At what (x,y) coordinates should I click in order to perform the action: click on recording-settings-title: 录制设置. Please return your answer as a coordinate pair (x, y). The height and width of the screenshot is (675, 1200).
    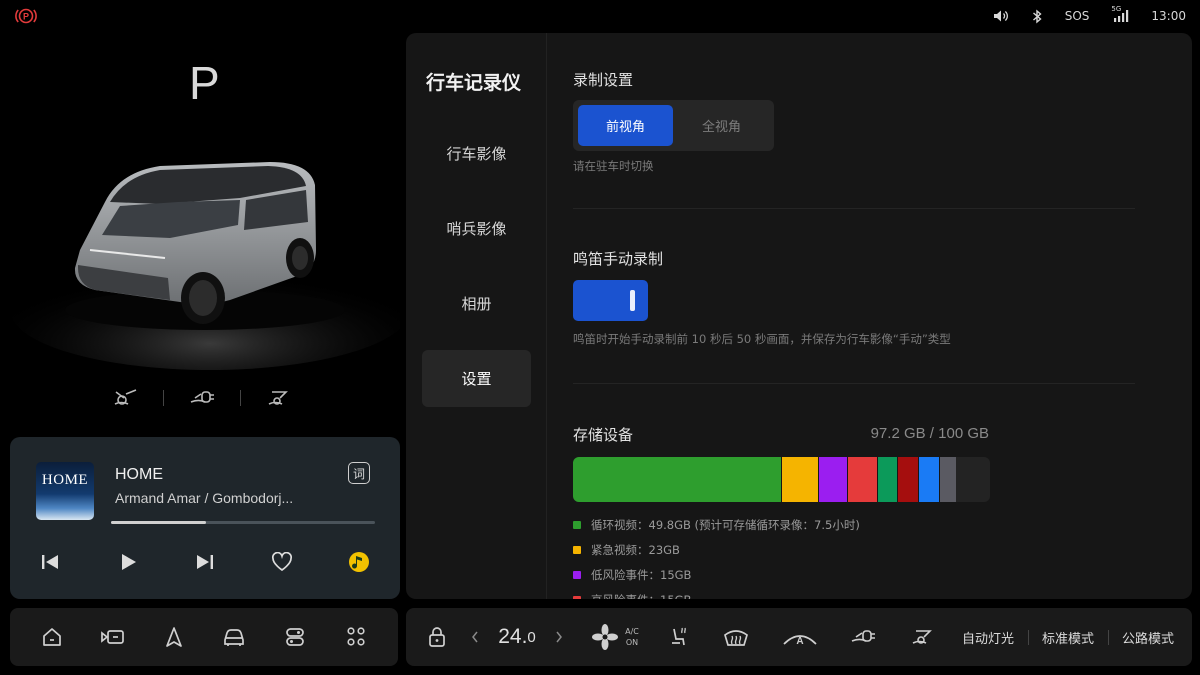
    Looking at the image, I should click on (603, 80).